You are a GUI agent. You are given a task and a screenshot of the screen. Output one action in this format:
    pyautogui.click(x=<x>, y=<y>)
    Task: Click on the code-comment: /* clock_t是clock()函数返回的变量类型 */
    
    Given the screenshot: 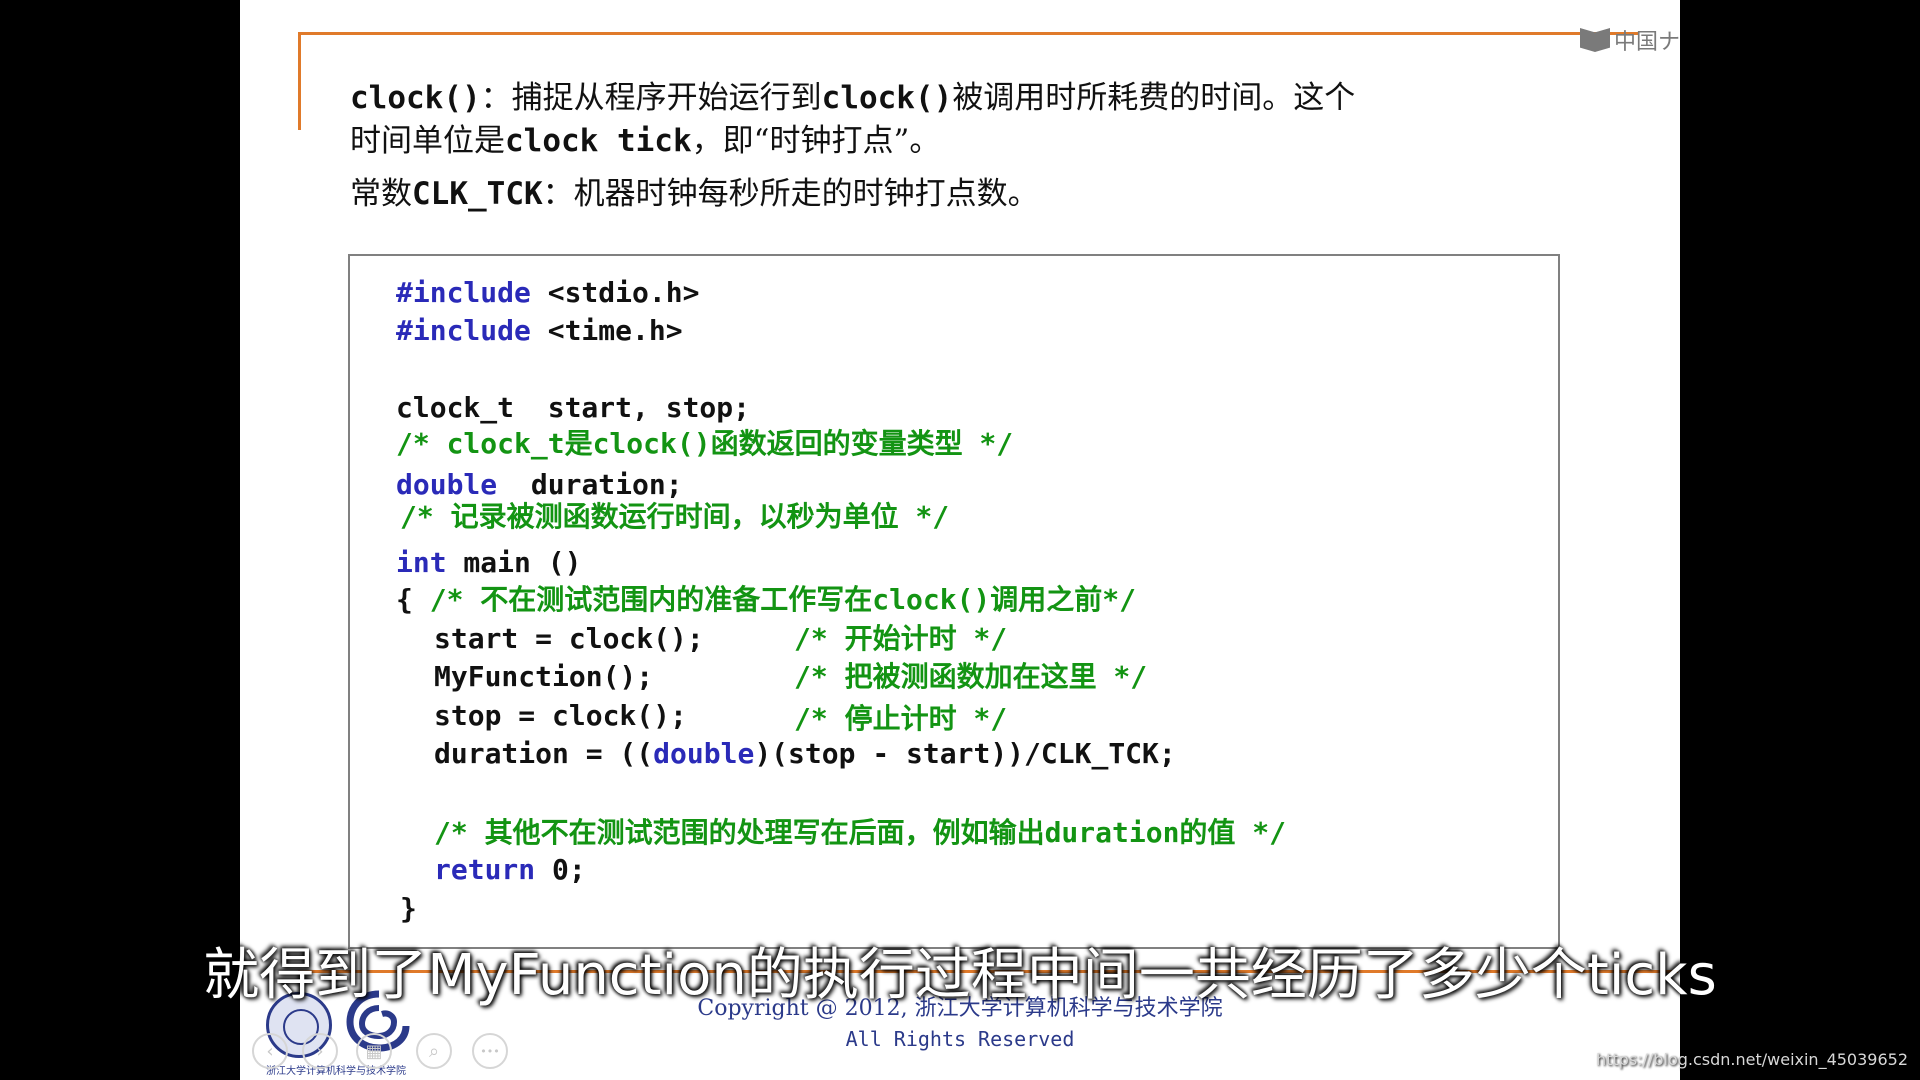 What is the action you would take?
    pyautogui.click(x=705, y=443)
    